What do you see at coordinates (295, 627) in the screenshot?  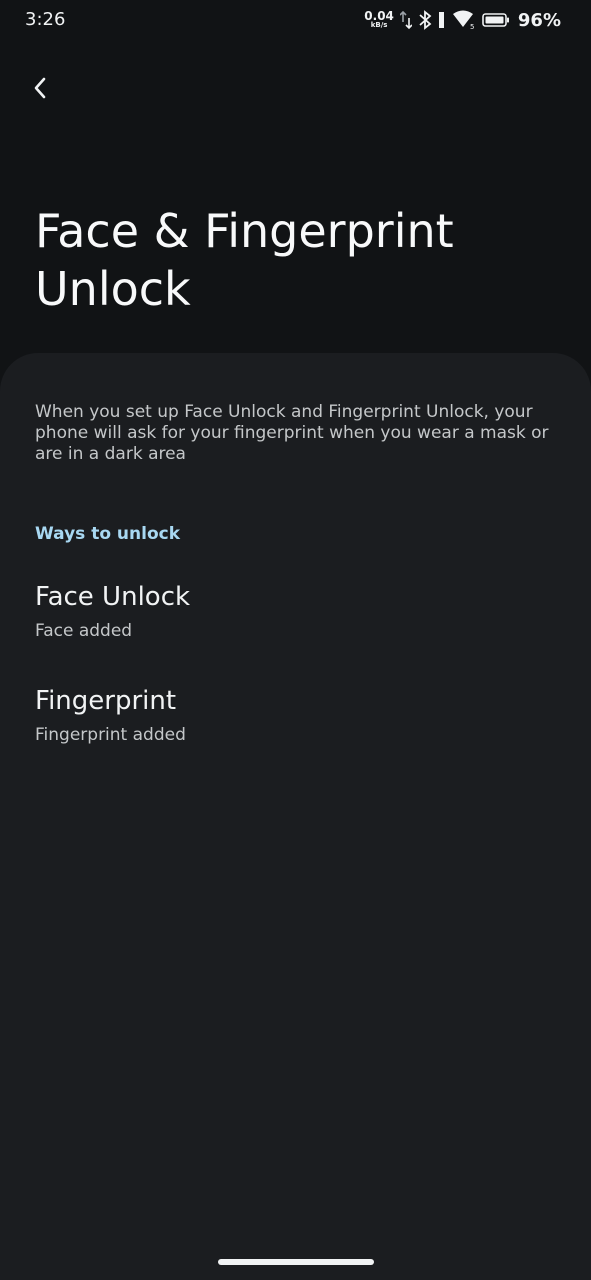 I see `list-item-face-unlock: Face Unlock Face added` at bounding box center [295, 627].